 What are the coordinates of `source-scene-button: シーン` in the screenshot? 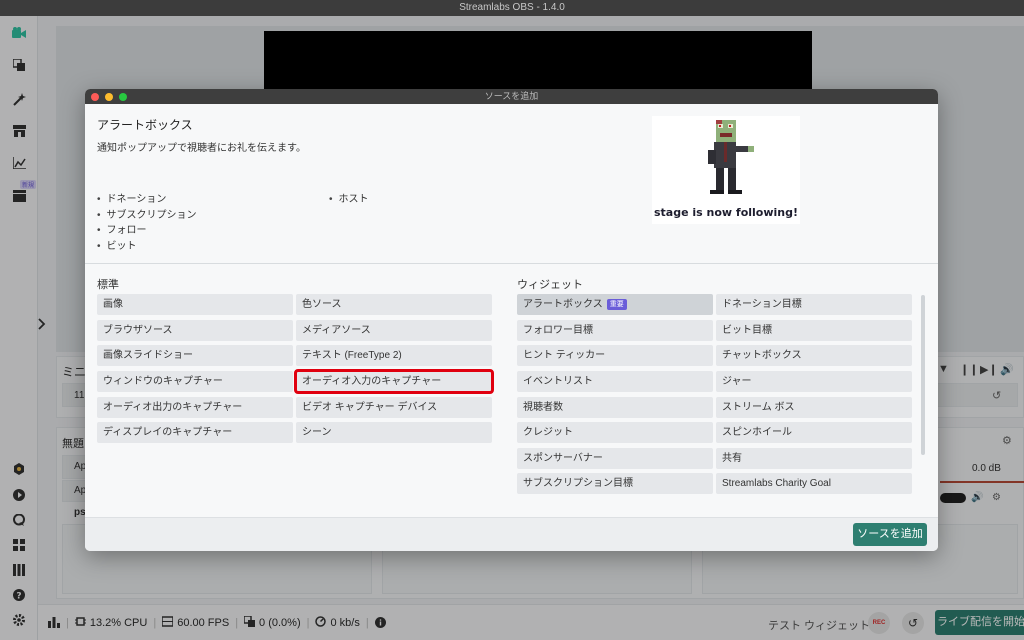 It's located at (394, 432).